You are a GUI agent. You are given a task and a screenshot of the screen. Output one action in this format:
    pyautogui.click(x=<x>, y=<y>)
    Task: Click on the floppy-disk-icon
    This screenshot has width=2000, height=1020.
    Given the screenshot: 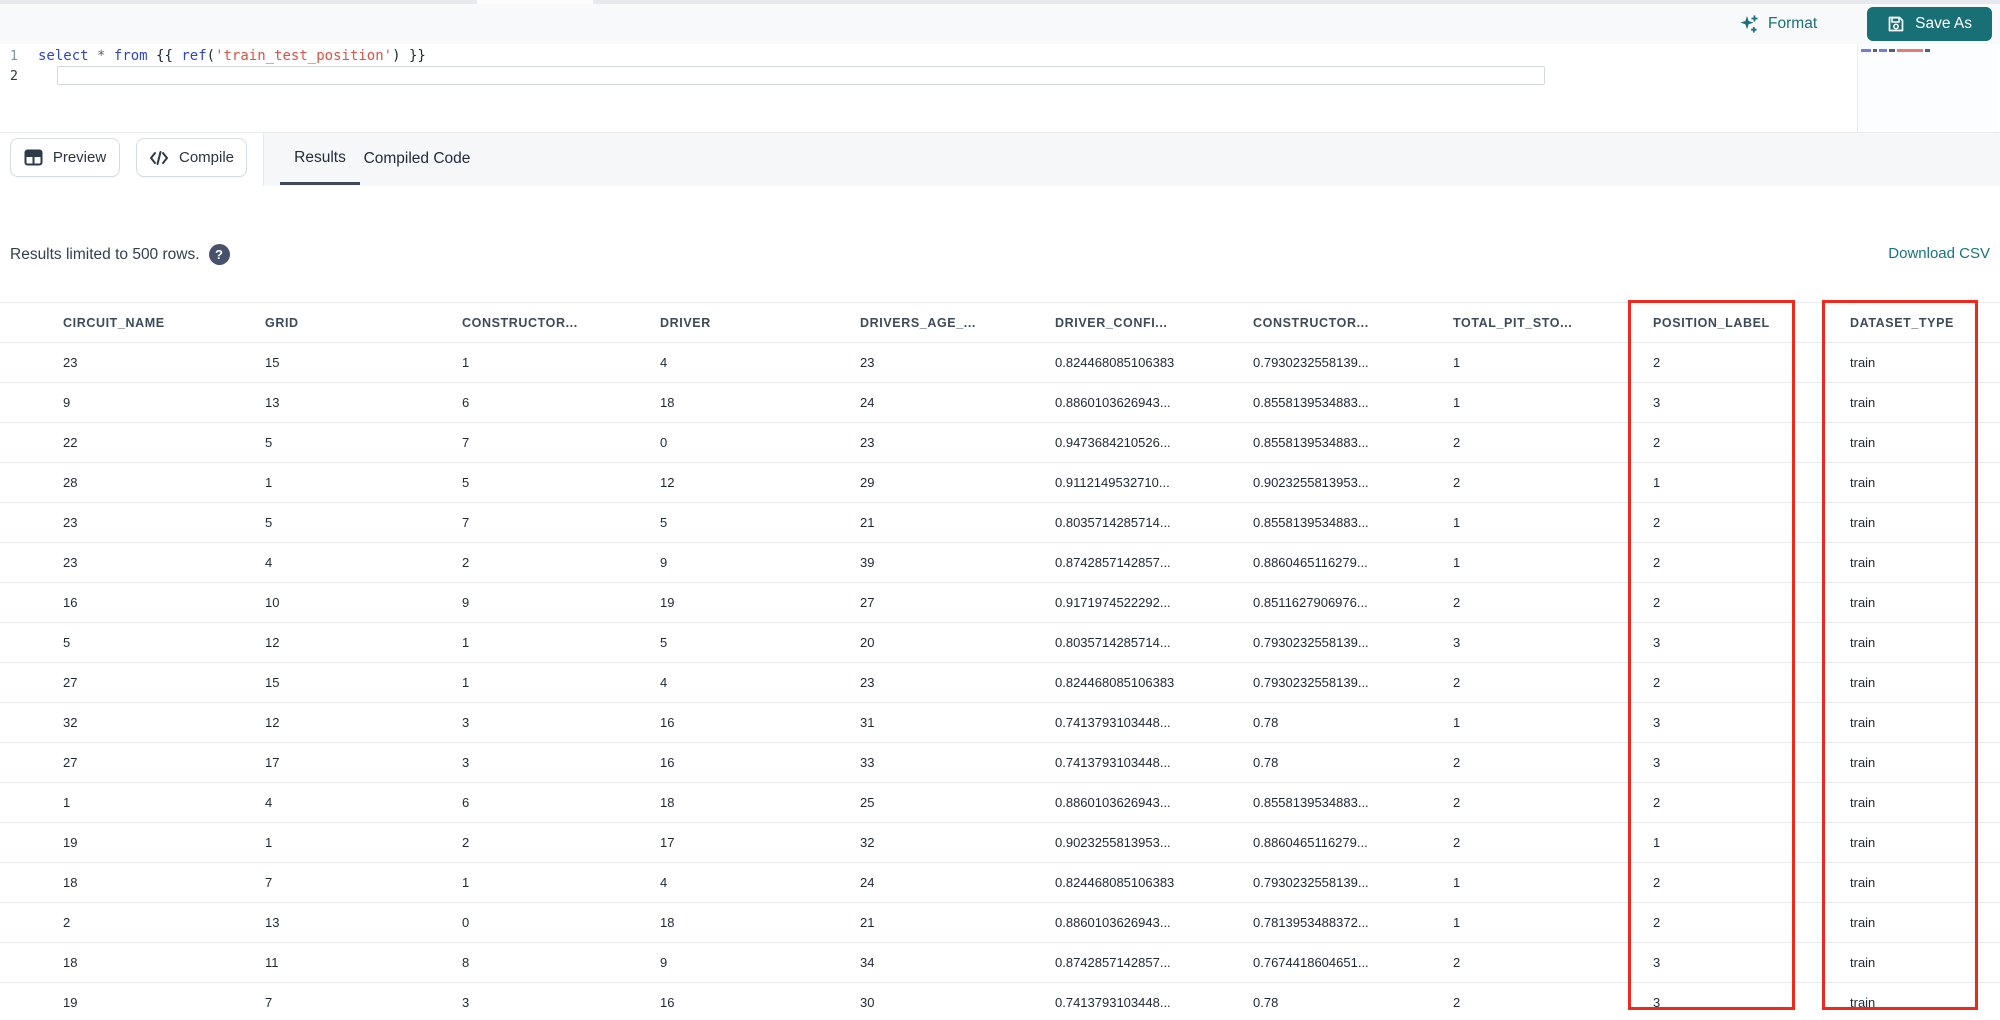 What is the action you would take?
    pyautogui.click(x=1896, y=24)
    